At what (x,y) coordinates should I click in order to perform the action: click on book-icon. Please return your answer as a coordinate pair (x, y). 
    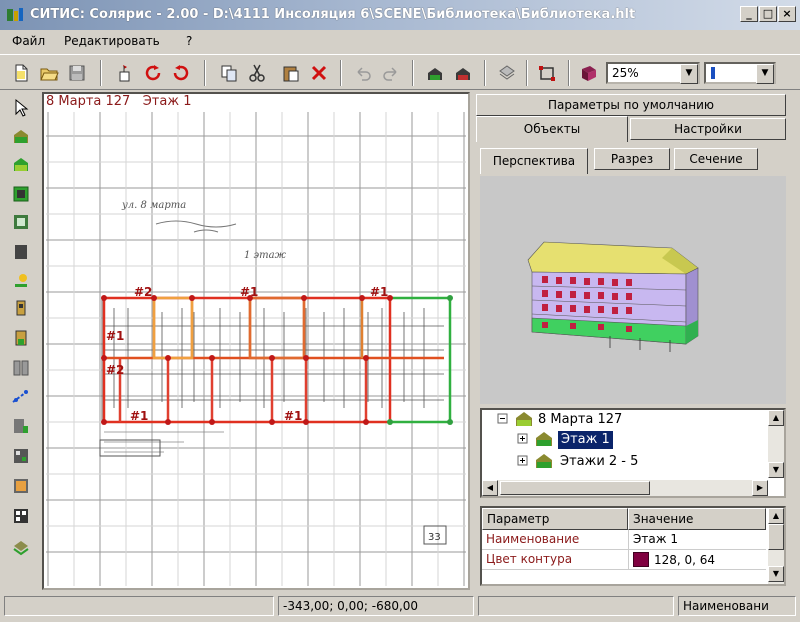
    Looking at the image, I should click on (589, 73).